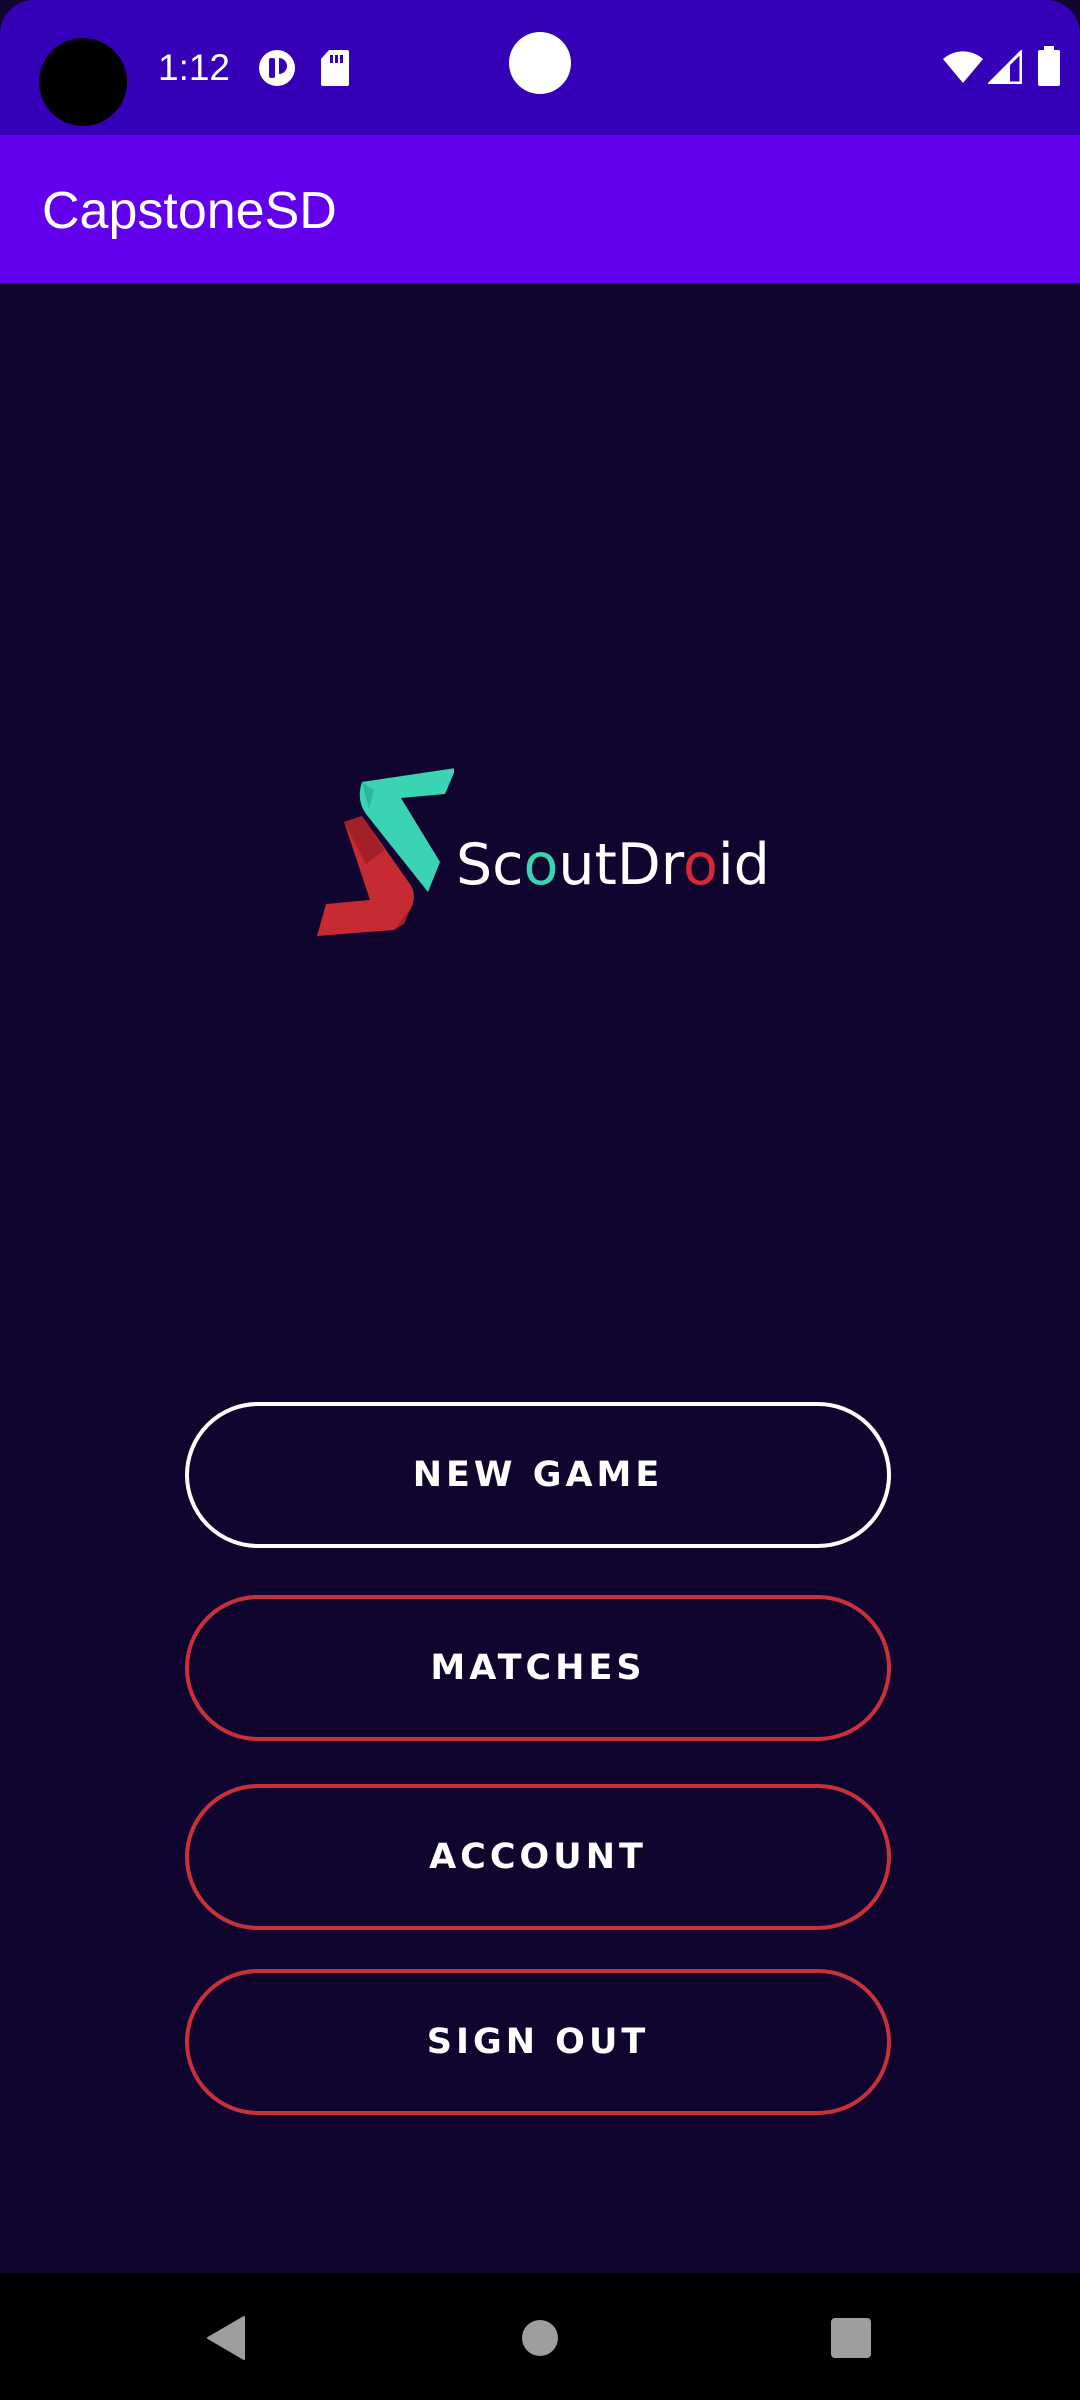 This screenshot has height=2400, width=1080. Describe the element at coordinates (1005, 67) in the screenshot. I see `signal-icon` at that location.